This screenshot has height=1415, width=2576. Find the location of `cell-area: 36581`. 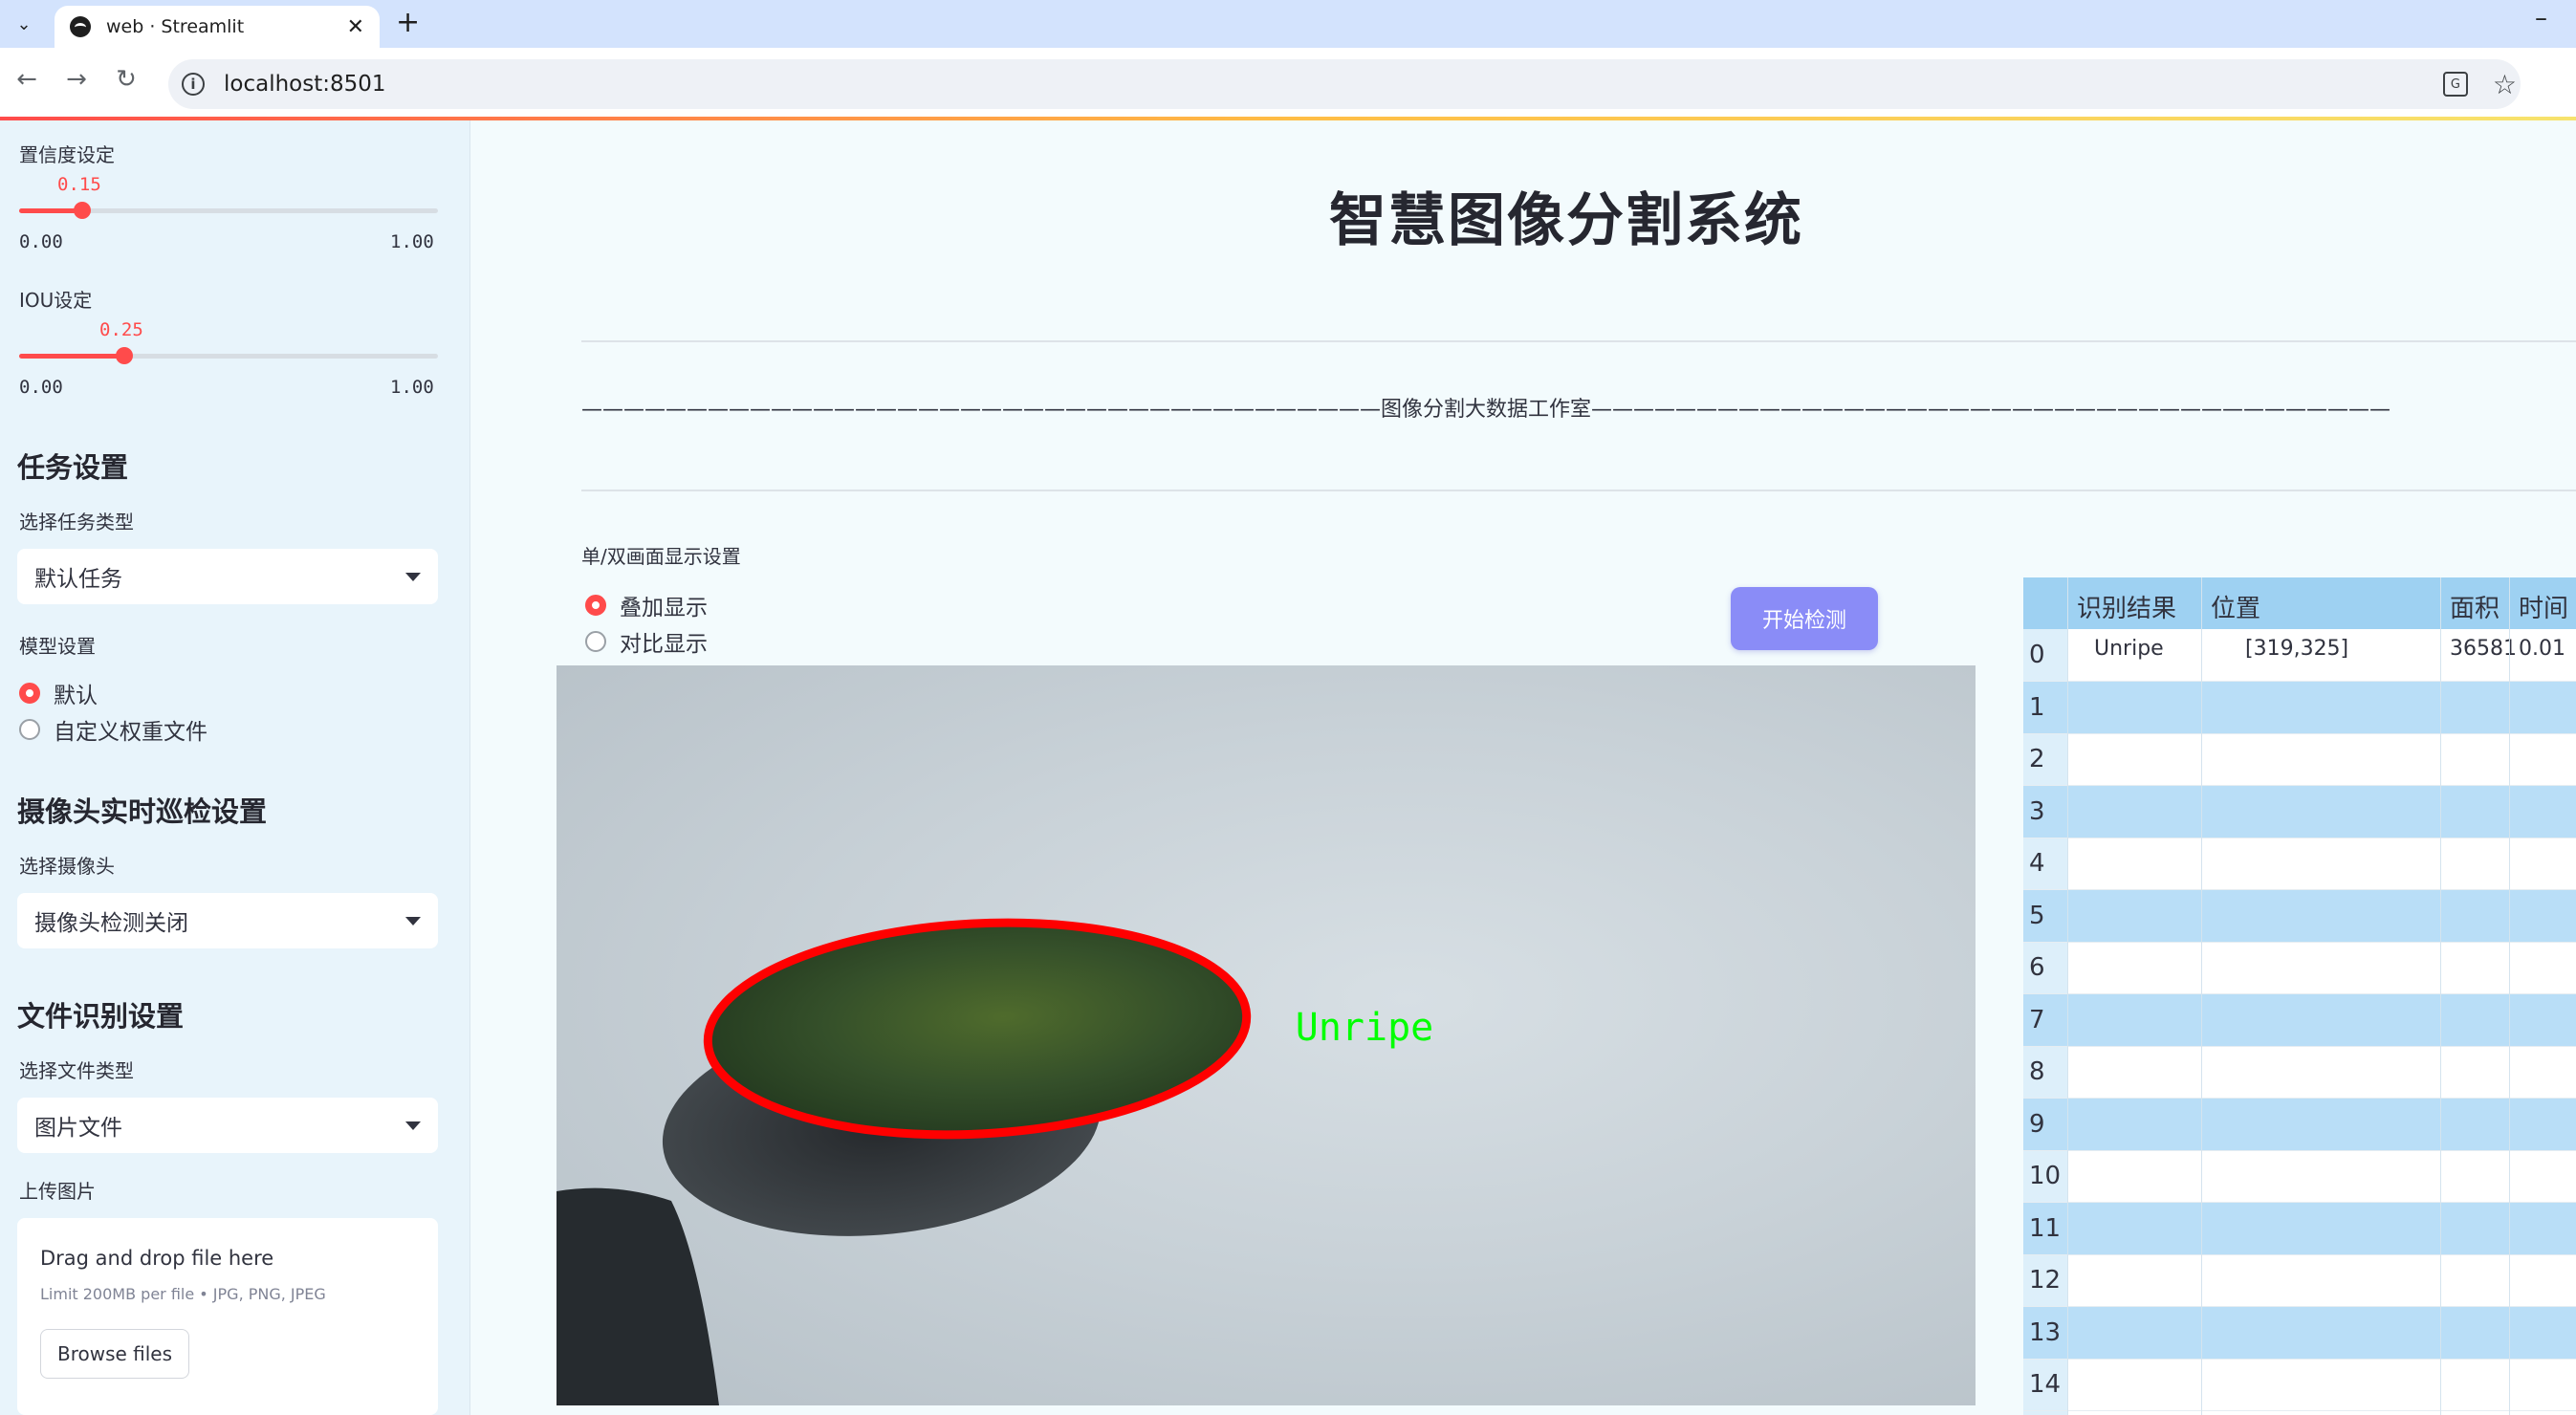

cell-area: 36581 is located at coordinates (2483, 649).